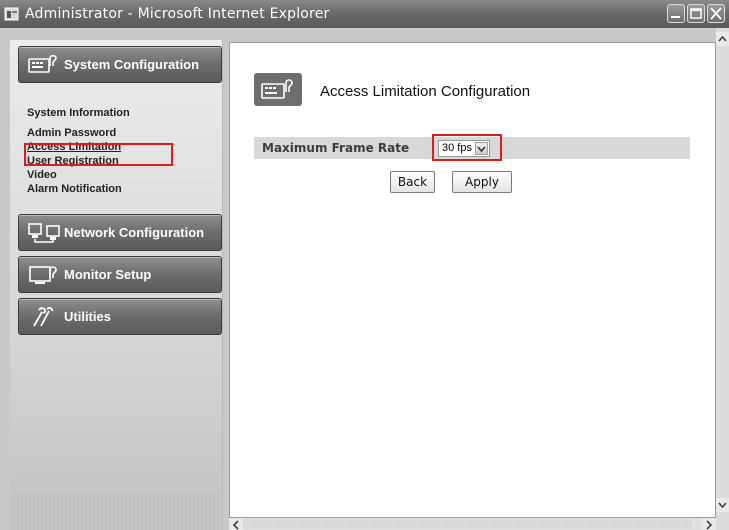  I want to click on horizontal-scrollbar, so click(472, 524).